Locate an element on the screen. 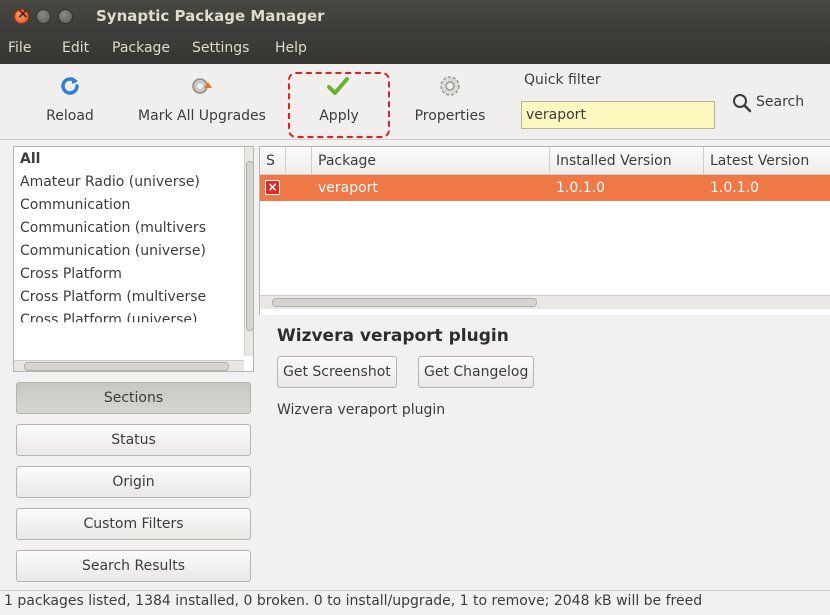 The height and width of the screenshot is (615, 830). section-item: Cross Platform is located at coordinates (71, 274).